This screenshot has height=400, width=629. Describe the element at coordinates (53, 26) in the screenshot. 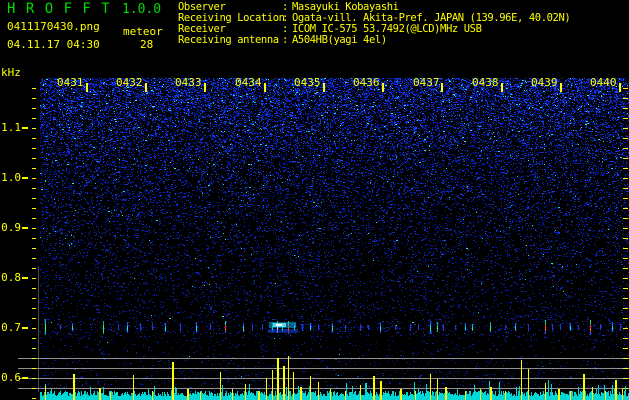

I see `filename: 0411170430.png` at that location.